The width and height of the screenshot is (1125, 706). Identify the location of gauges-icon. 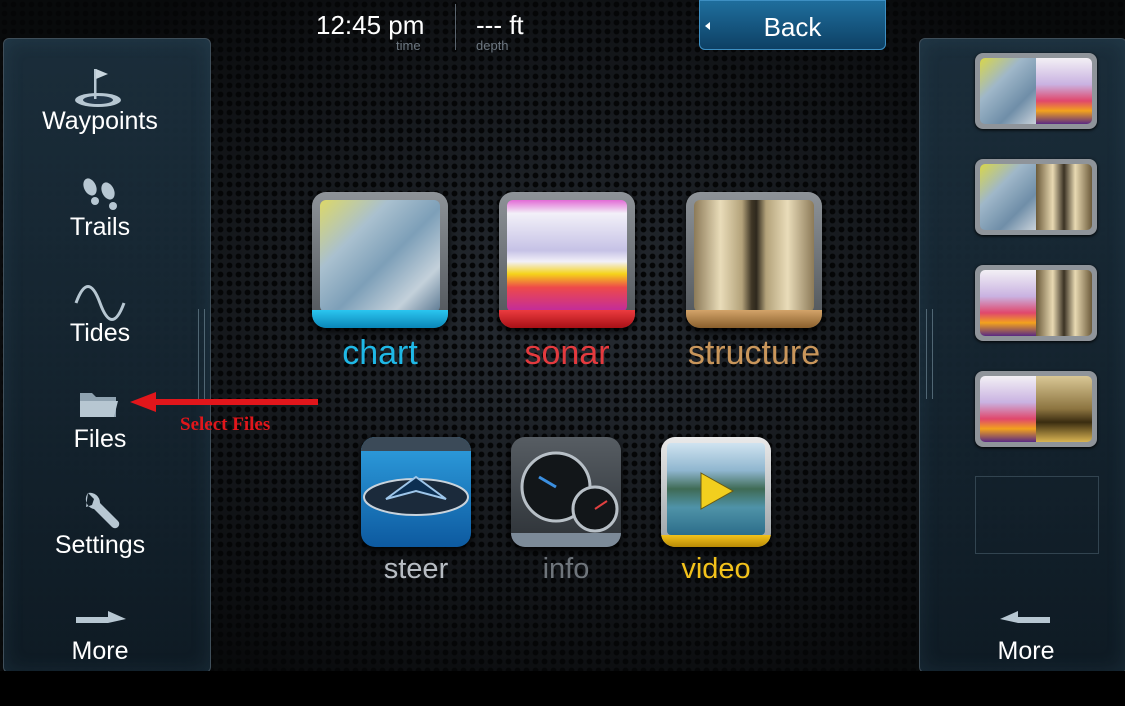
(566, 499).